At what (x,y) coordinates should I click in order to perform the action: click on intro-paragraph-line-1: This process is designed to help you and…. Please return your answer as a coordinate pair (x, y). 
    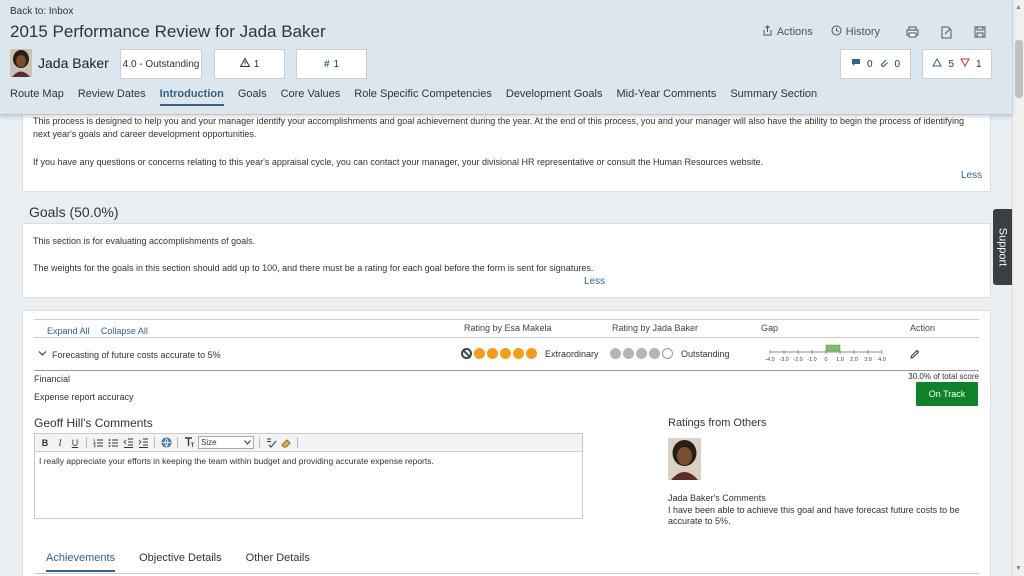
    Looking at the image, I should click on (499, 121).